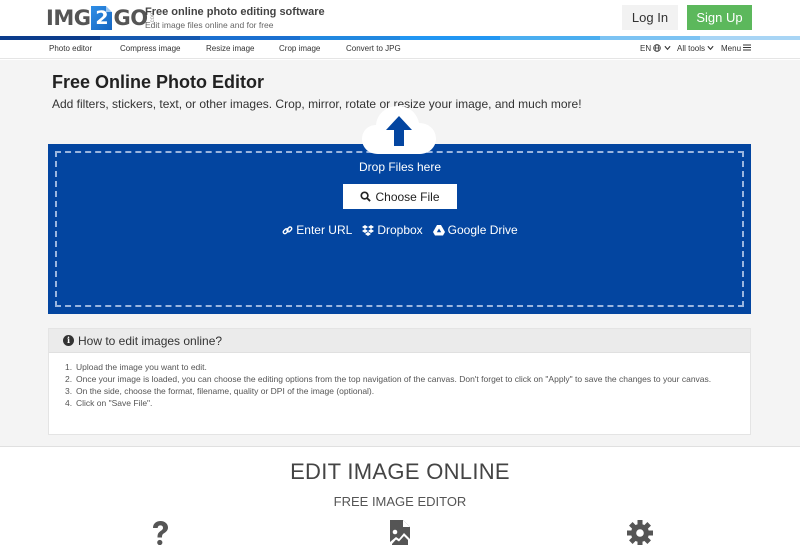 This screenshot has height=545, width=800. I want to click on drop-files-text: Drop Files here, so click(400, 167).